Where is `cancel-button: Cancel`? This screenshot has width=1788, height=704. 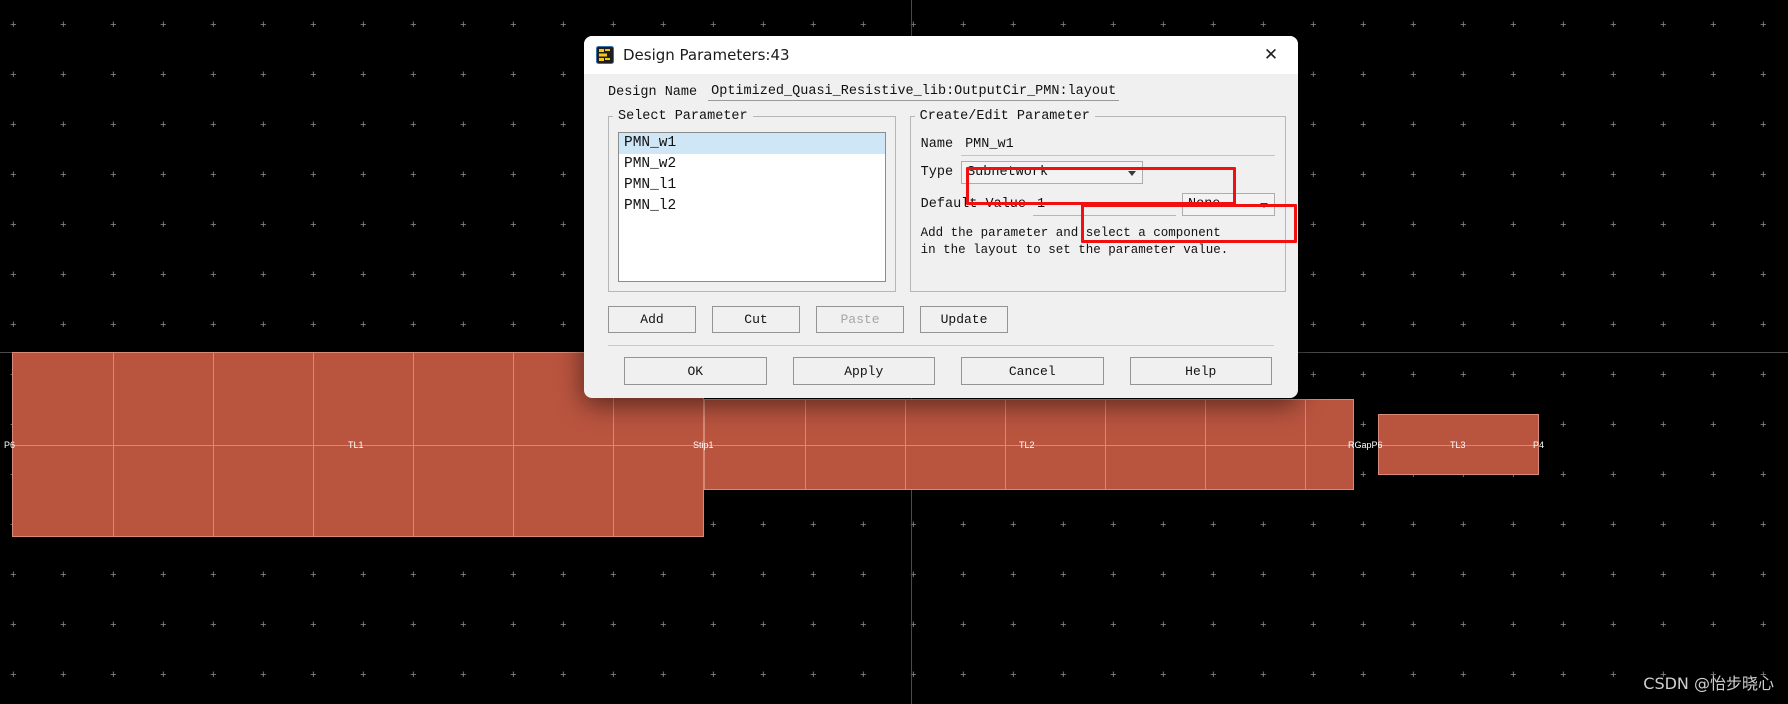
cancel-button: Cancel is located at coordinates (1032, 371).